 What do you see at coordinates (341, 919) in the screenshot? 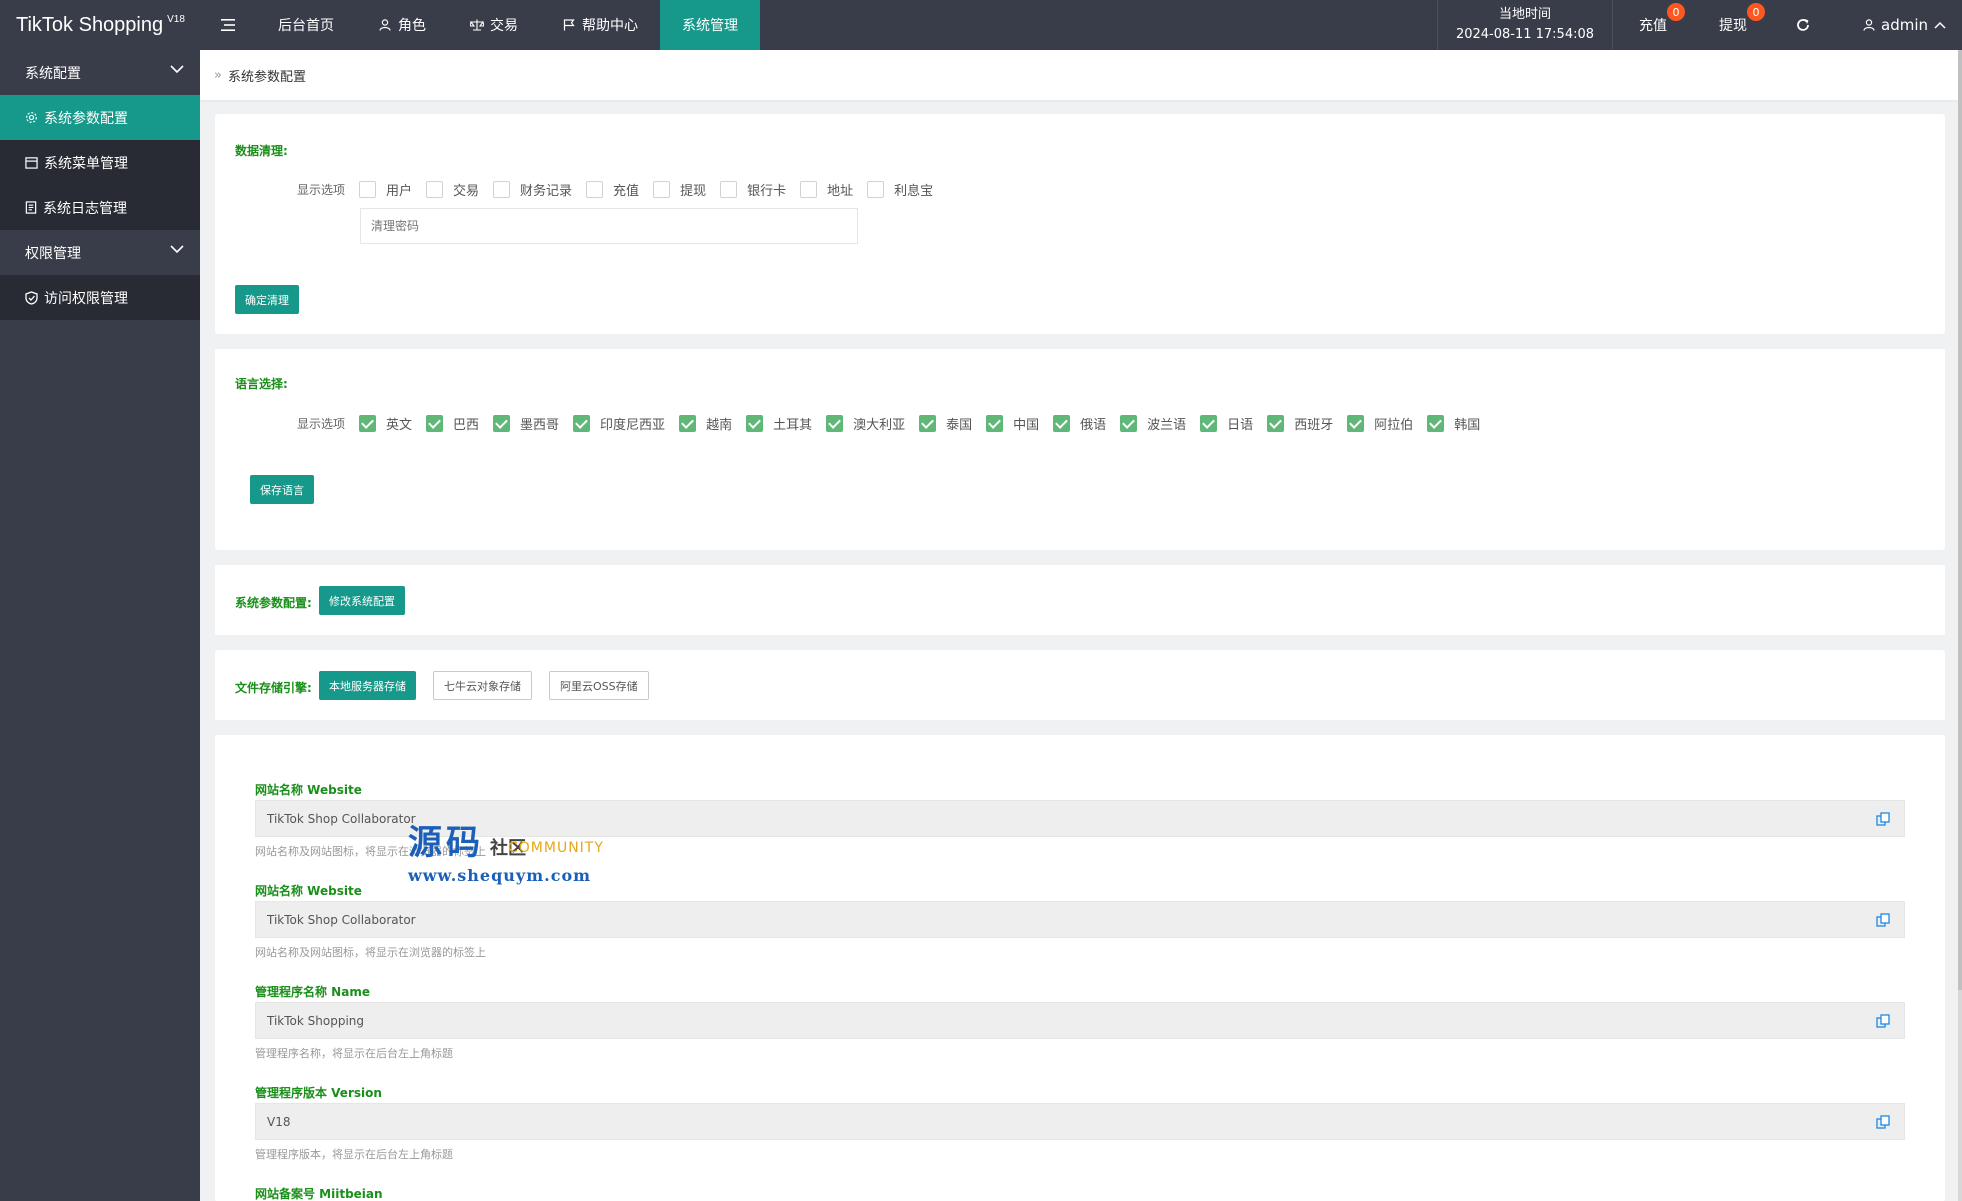
I see `field-value: TikTok Shop Collaborator` at bounding box center [341, 919].